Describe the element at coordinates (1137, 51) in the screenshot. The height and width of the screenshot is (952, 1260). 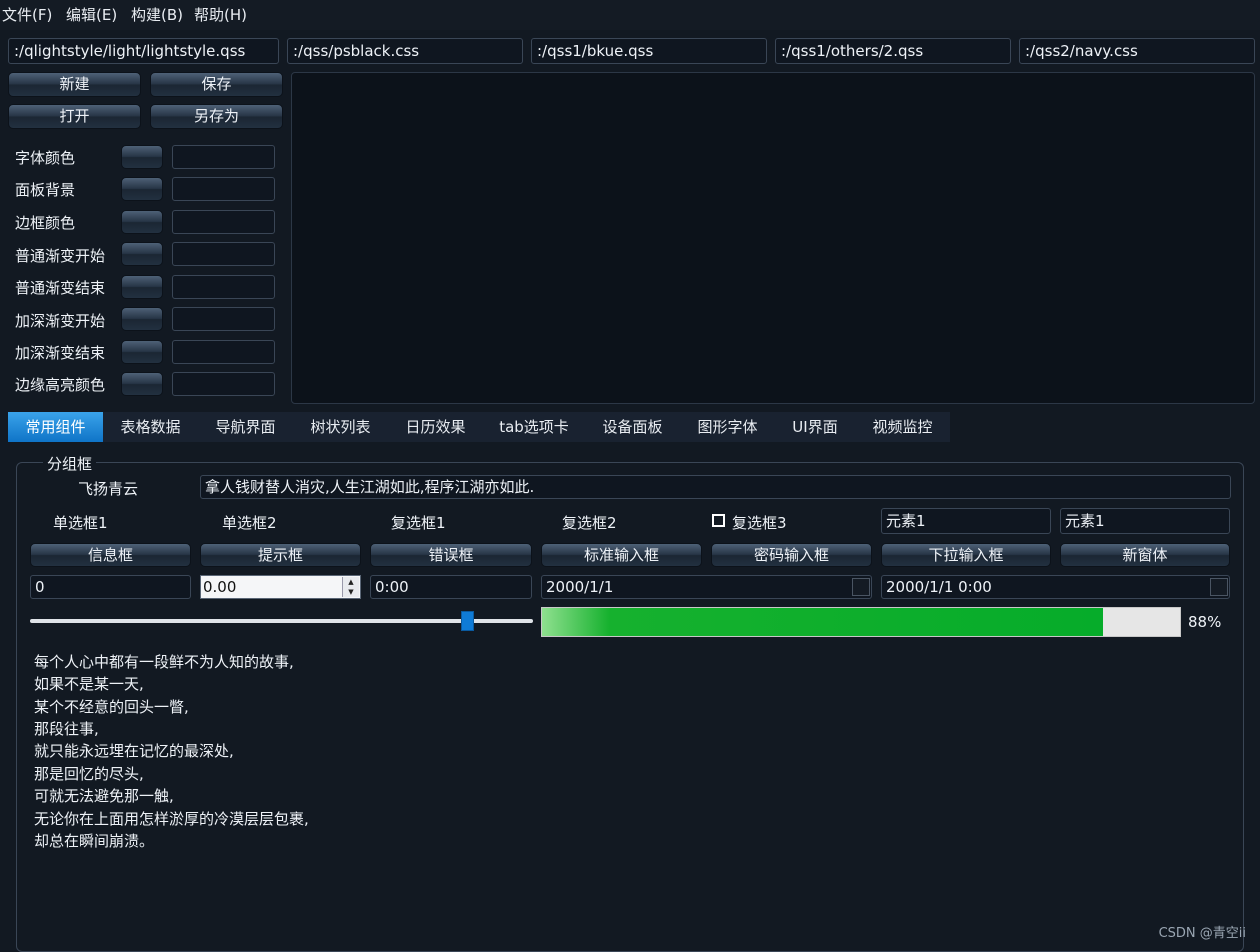
I see `path-input-navy: :/qss2/navy.css` at that location.